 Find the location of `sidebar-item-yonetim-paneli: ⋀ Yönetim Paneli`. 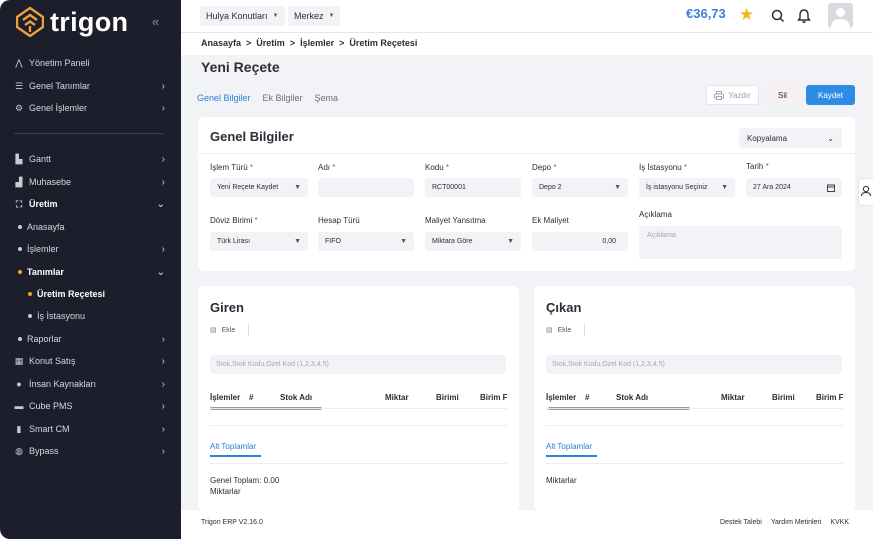

sidebar-item-yonetim-paneli: ⋀ Yönetim Paneli is located at coordinates (90, 63).